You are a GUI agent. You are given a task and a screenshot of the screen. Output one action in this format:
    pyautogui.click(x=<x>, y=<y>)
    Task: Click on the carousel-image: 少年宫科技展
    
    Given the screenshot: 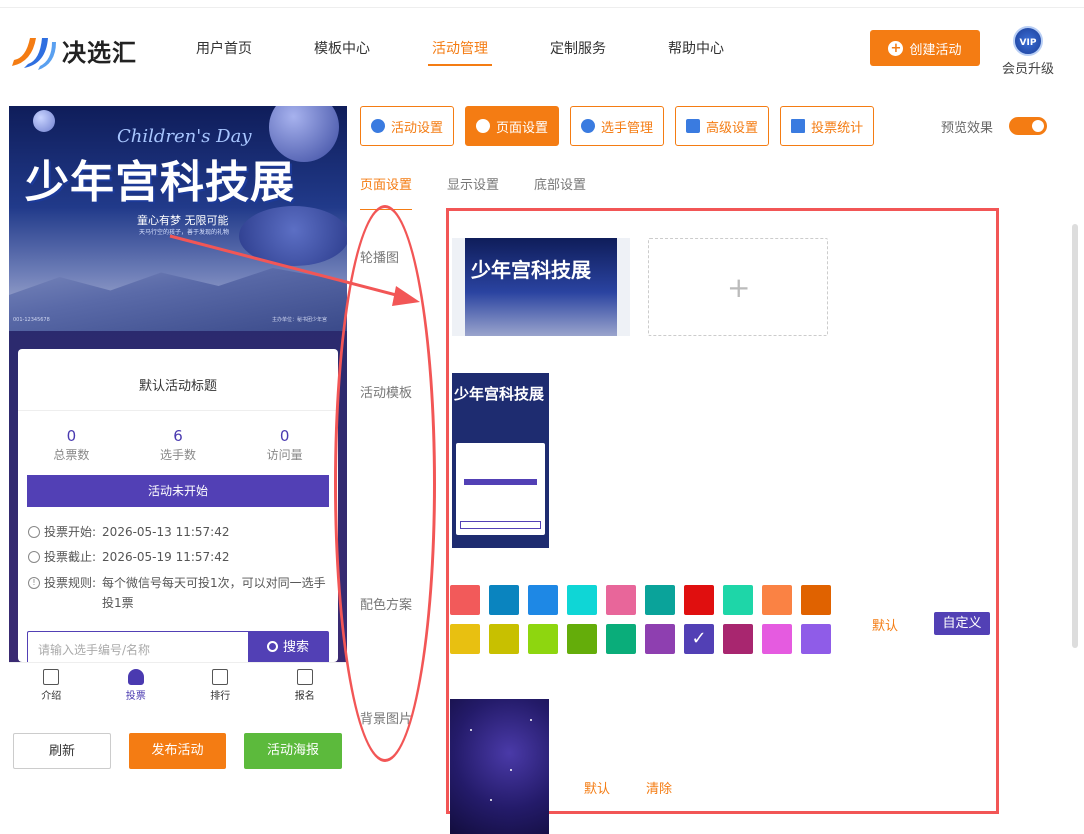 What is the action you would take?
    pyautogui.click(x=541, y=287)
    